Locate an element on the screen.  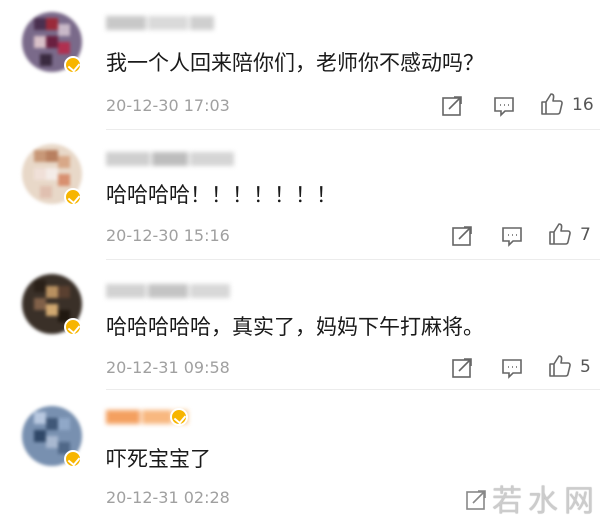
like-count: 5 is located at coordinates (585, 367).